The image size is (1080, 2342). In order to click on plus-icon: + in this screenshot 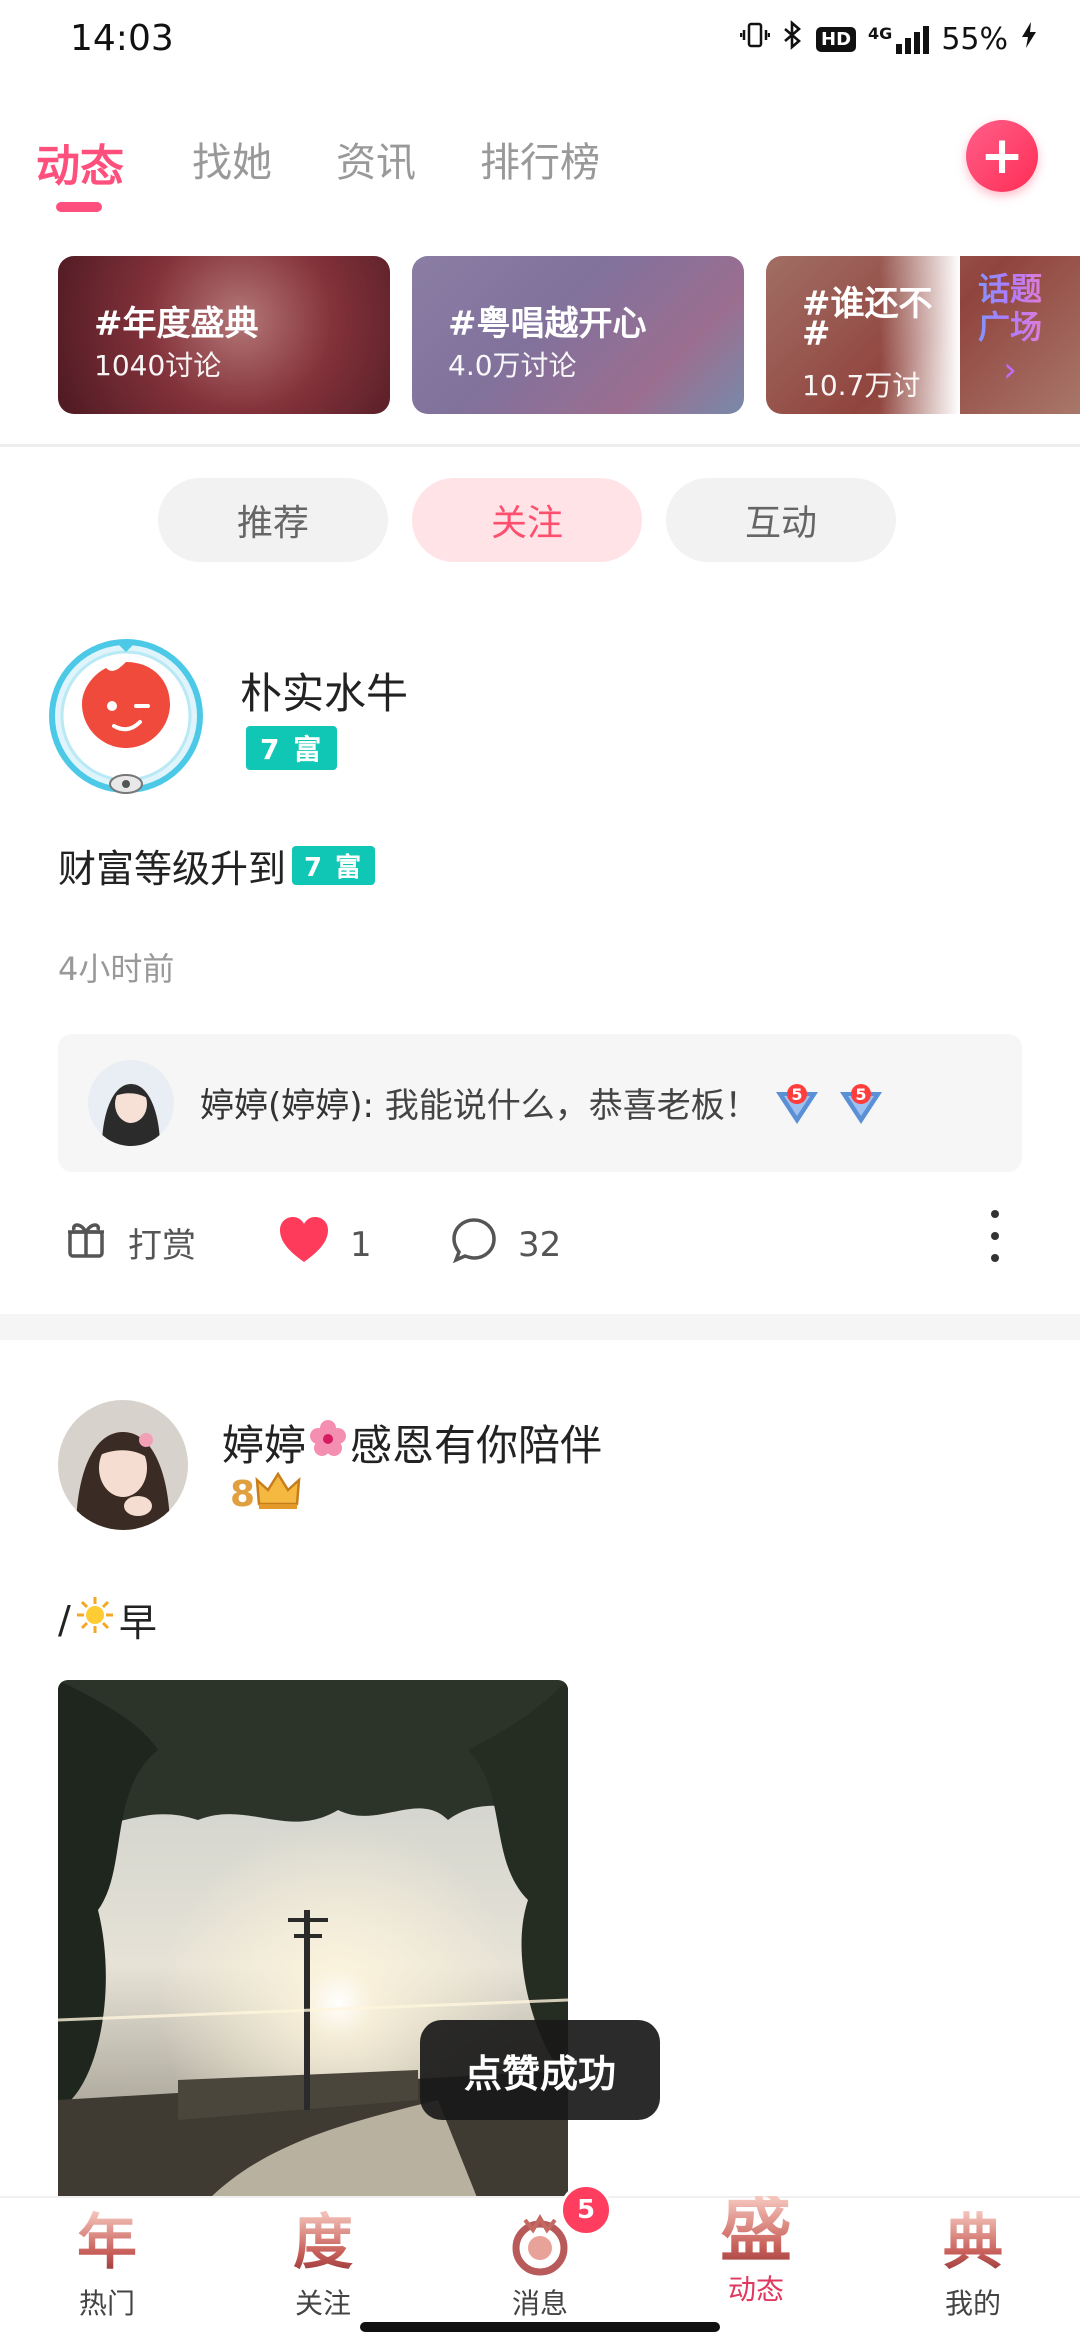, I will do `click(1002, 156)`.